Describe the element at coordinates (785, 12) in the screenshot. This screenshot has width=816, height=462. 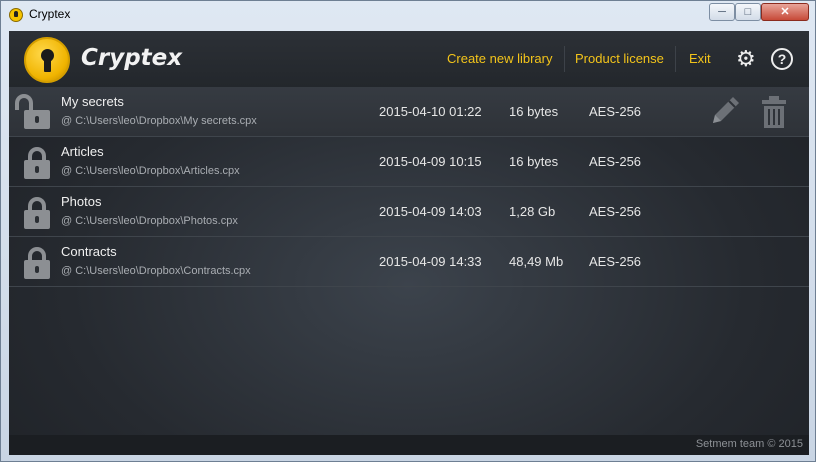
I see `close-button: ✕` at that location.